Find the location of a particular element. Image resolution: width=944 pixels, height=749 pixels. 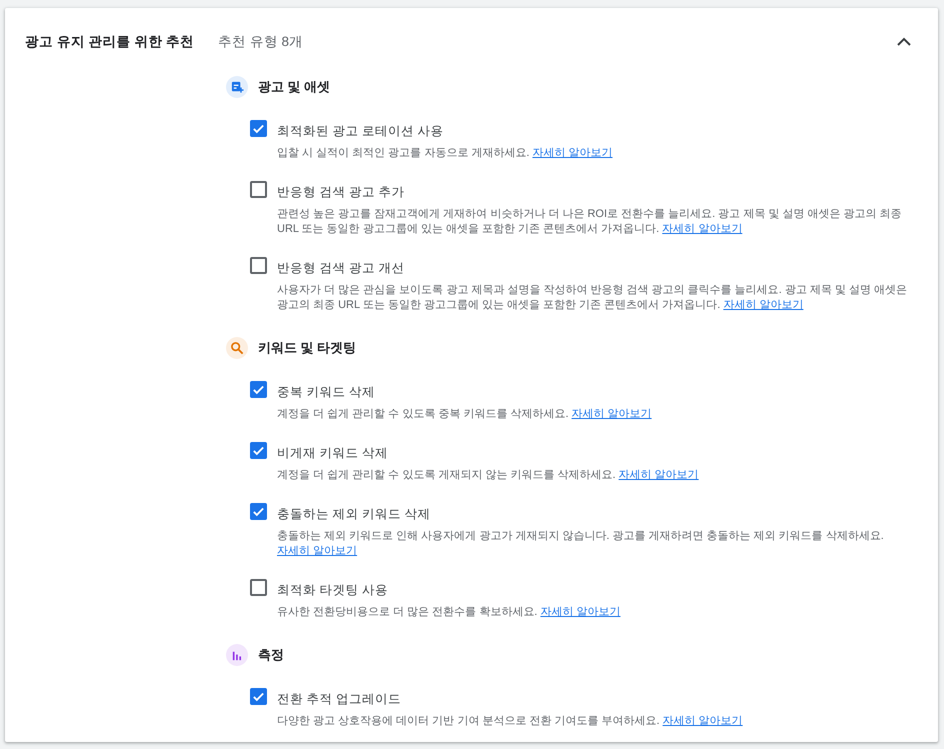

option-label: 중복 키워드 삭제 is located at coordinates (326, 392).